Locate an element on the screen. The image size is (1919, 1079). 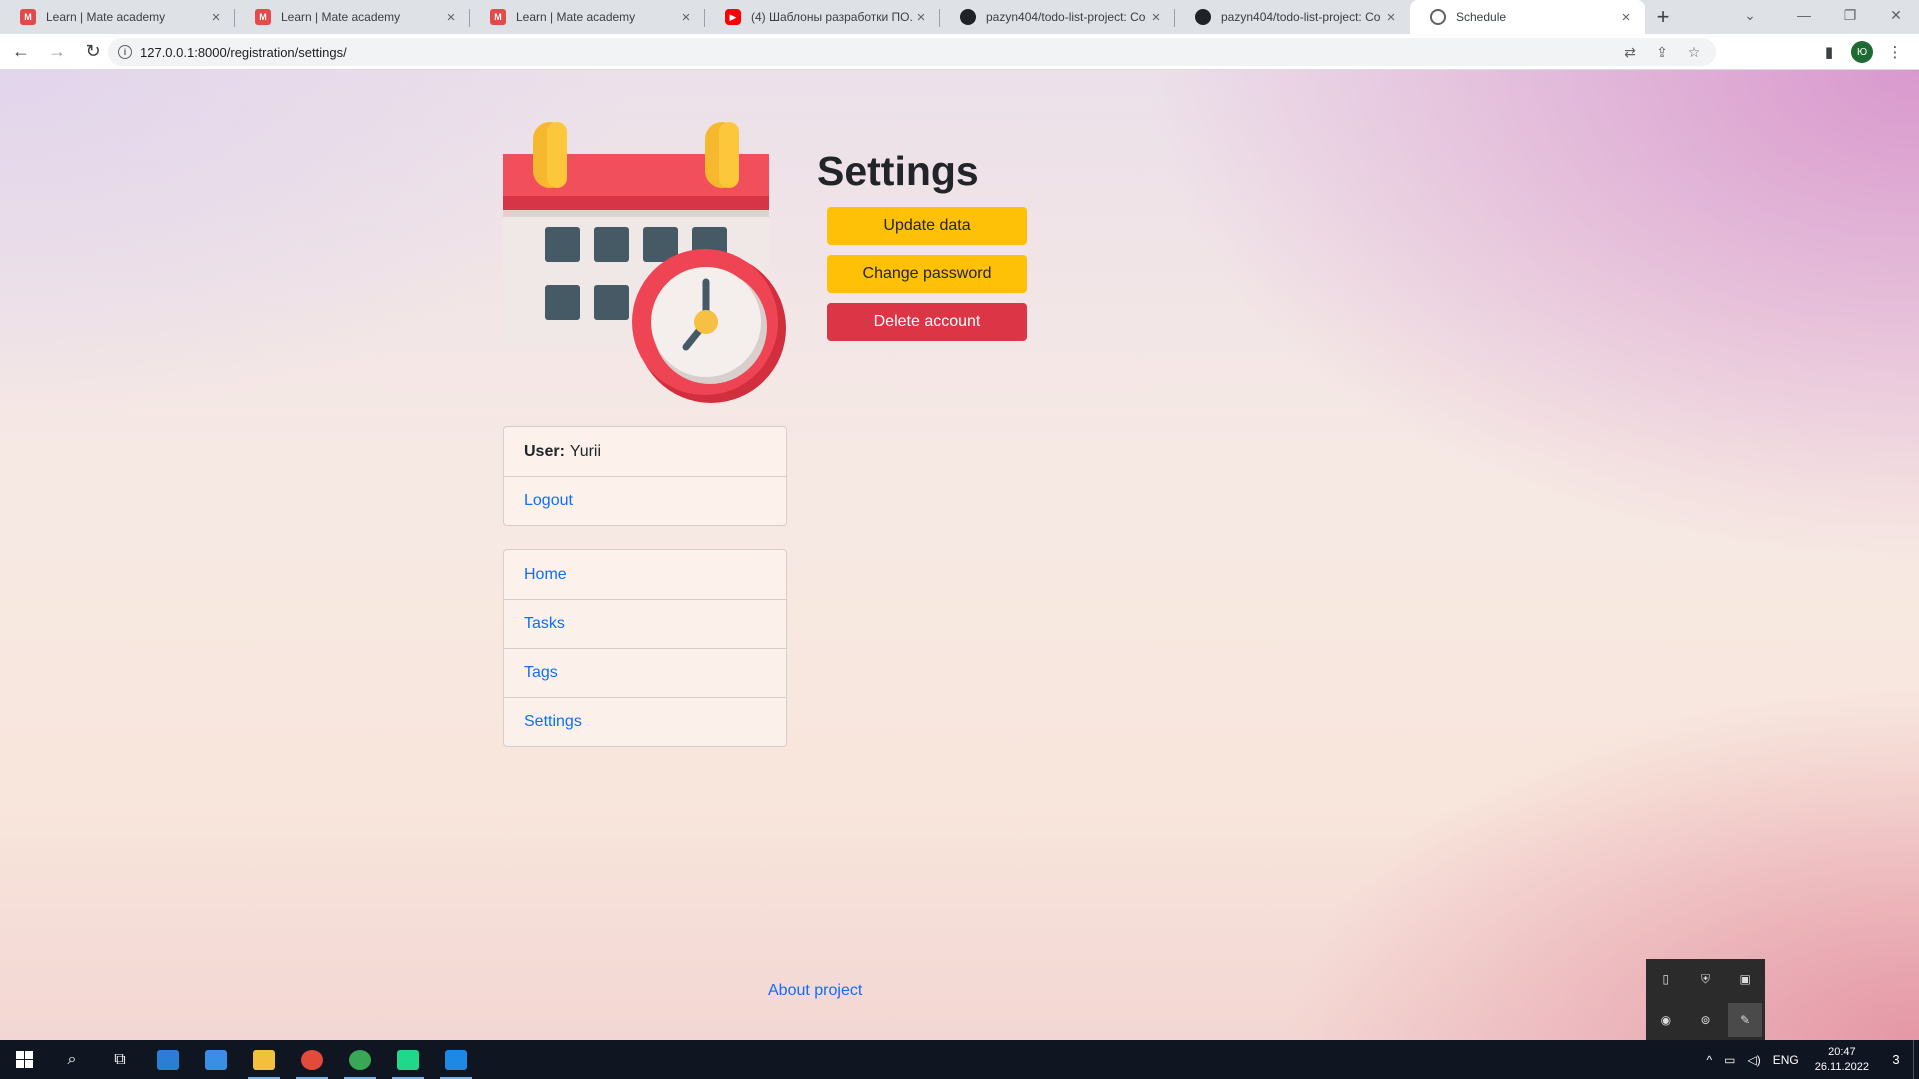
calendar-ring-left-hl is located at coordinates (557, 155).